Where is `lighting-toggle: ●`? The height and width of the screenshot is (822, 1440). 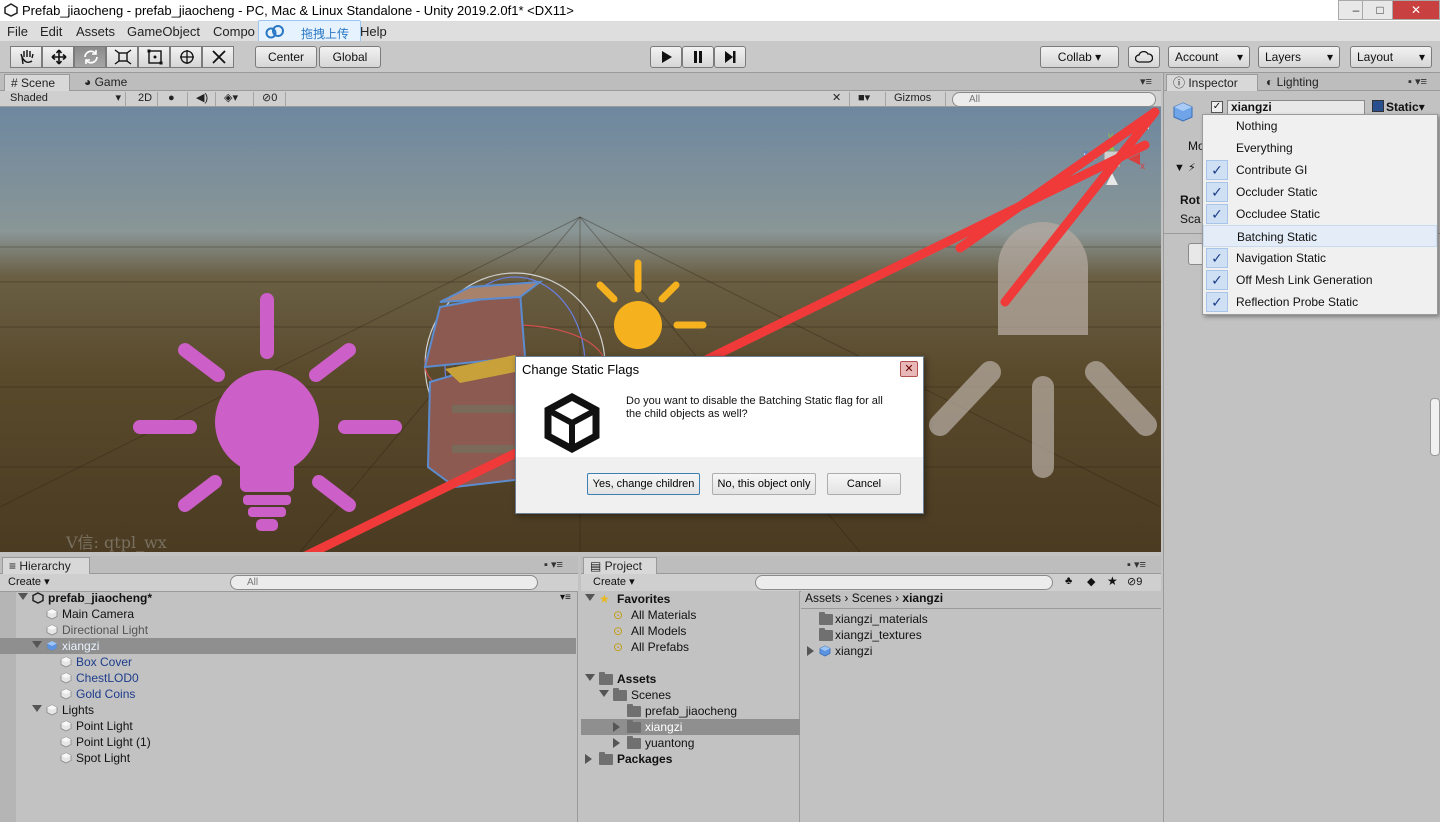 lighting-toggle: ● is located at coordinates (175, 99).